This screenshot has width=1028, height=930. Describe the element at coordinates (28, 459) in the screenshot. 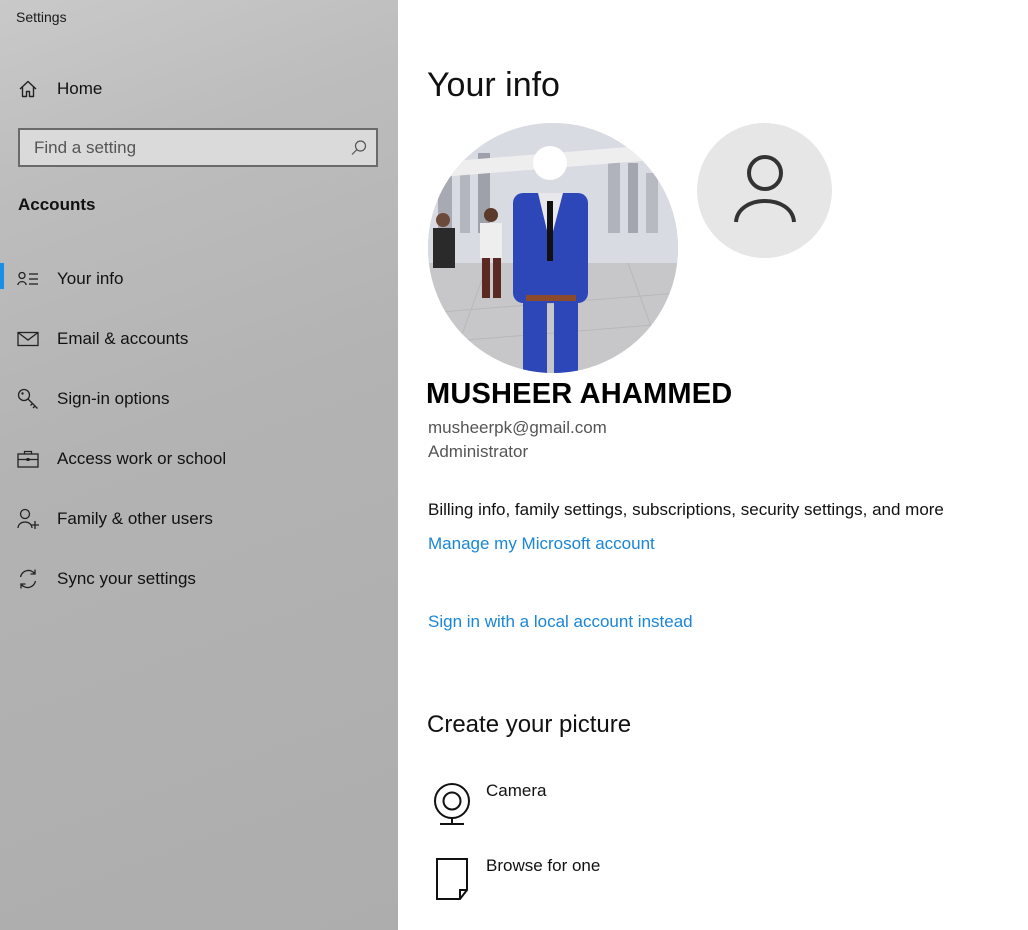

I see `briefcase-icon` at that location.